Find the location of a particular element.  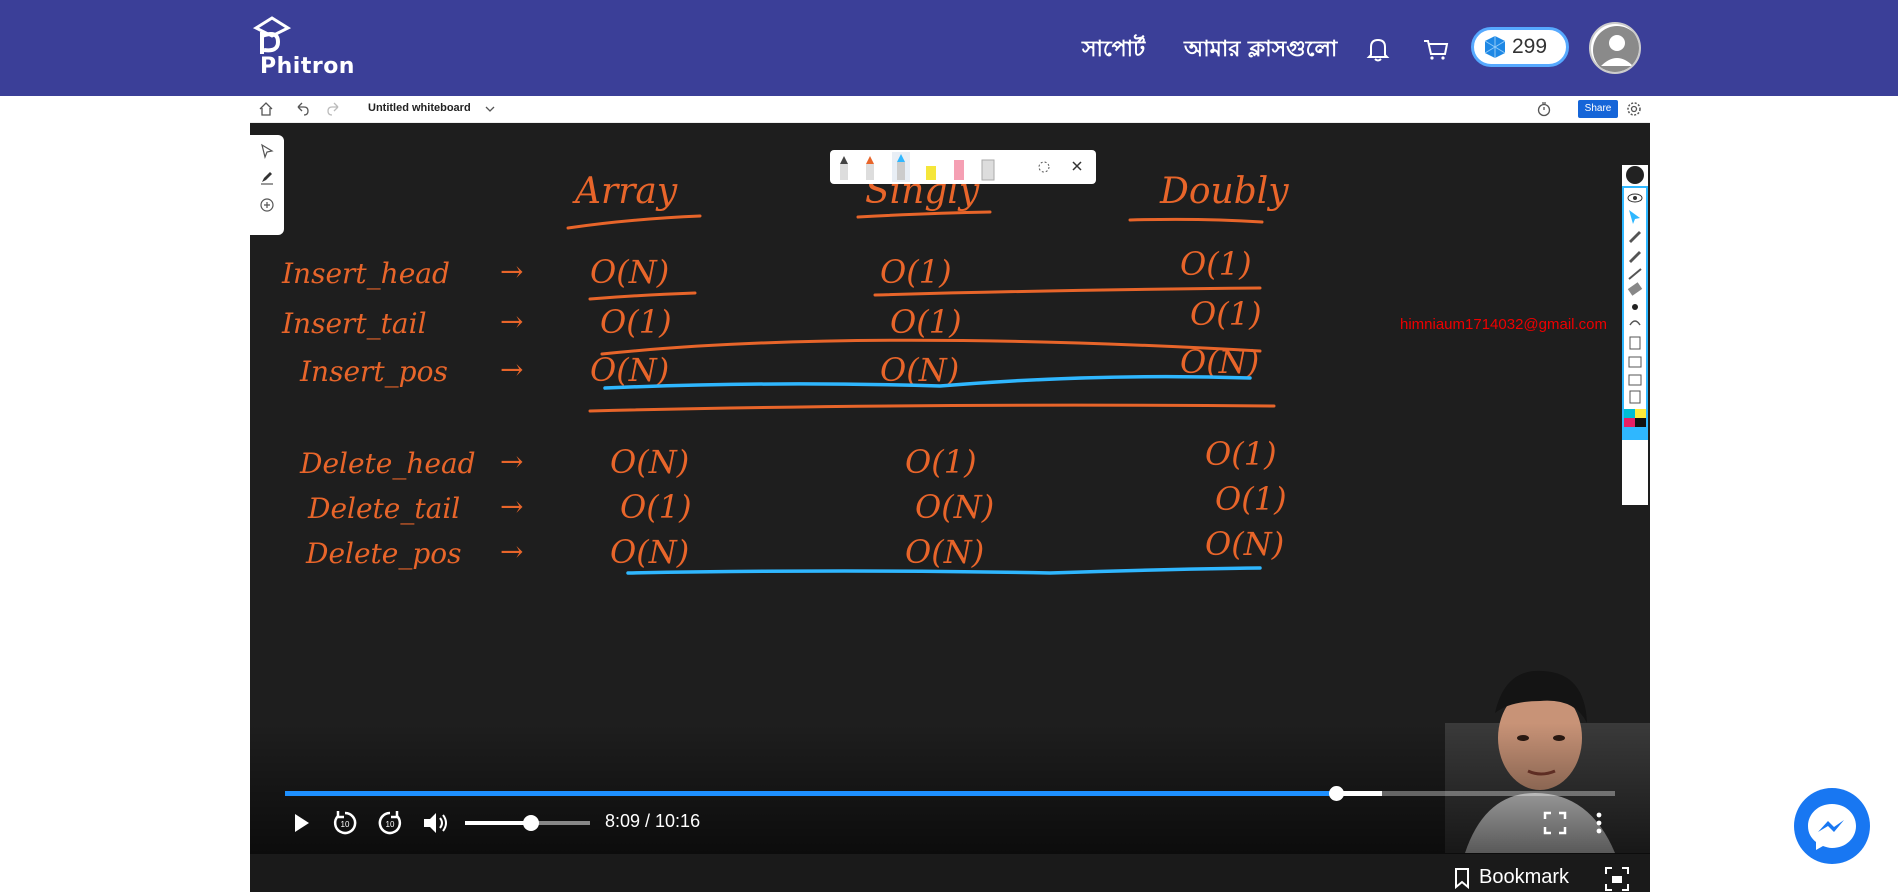

bookmark-icon is located at coordinates (1462, 878).